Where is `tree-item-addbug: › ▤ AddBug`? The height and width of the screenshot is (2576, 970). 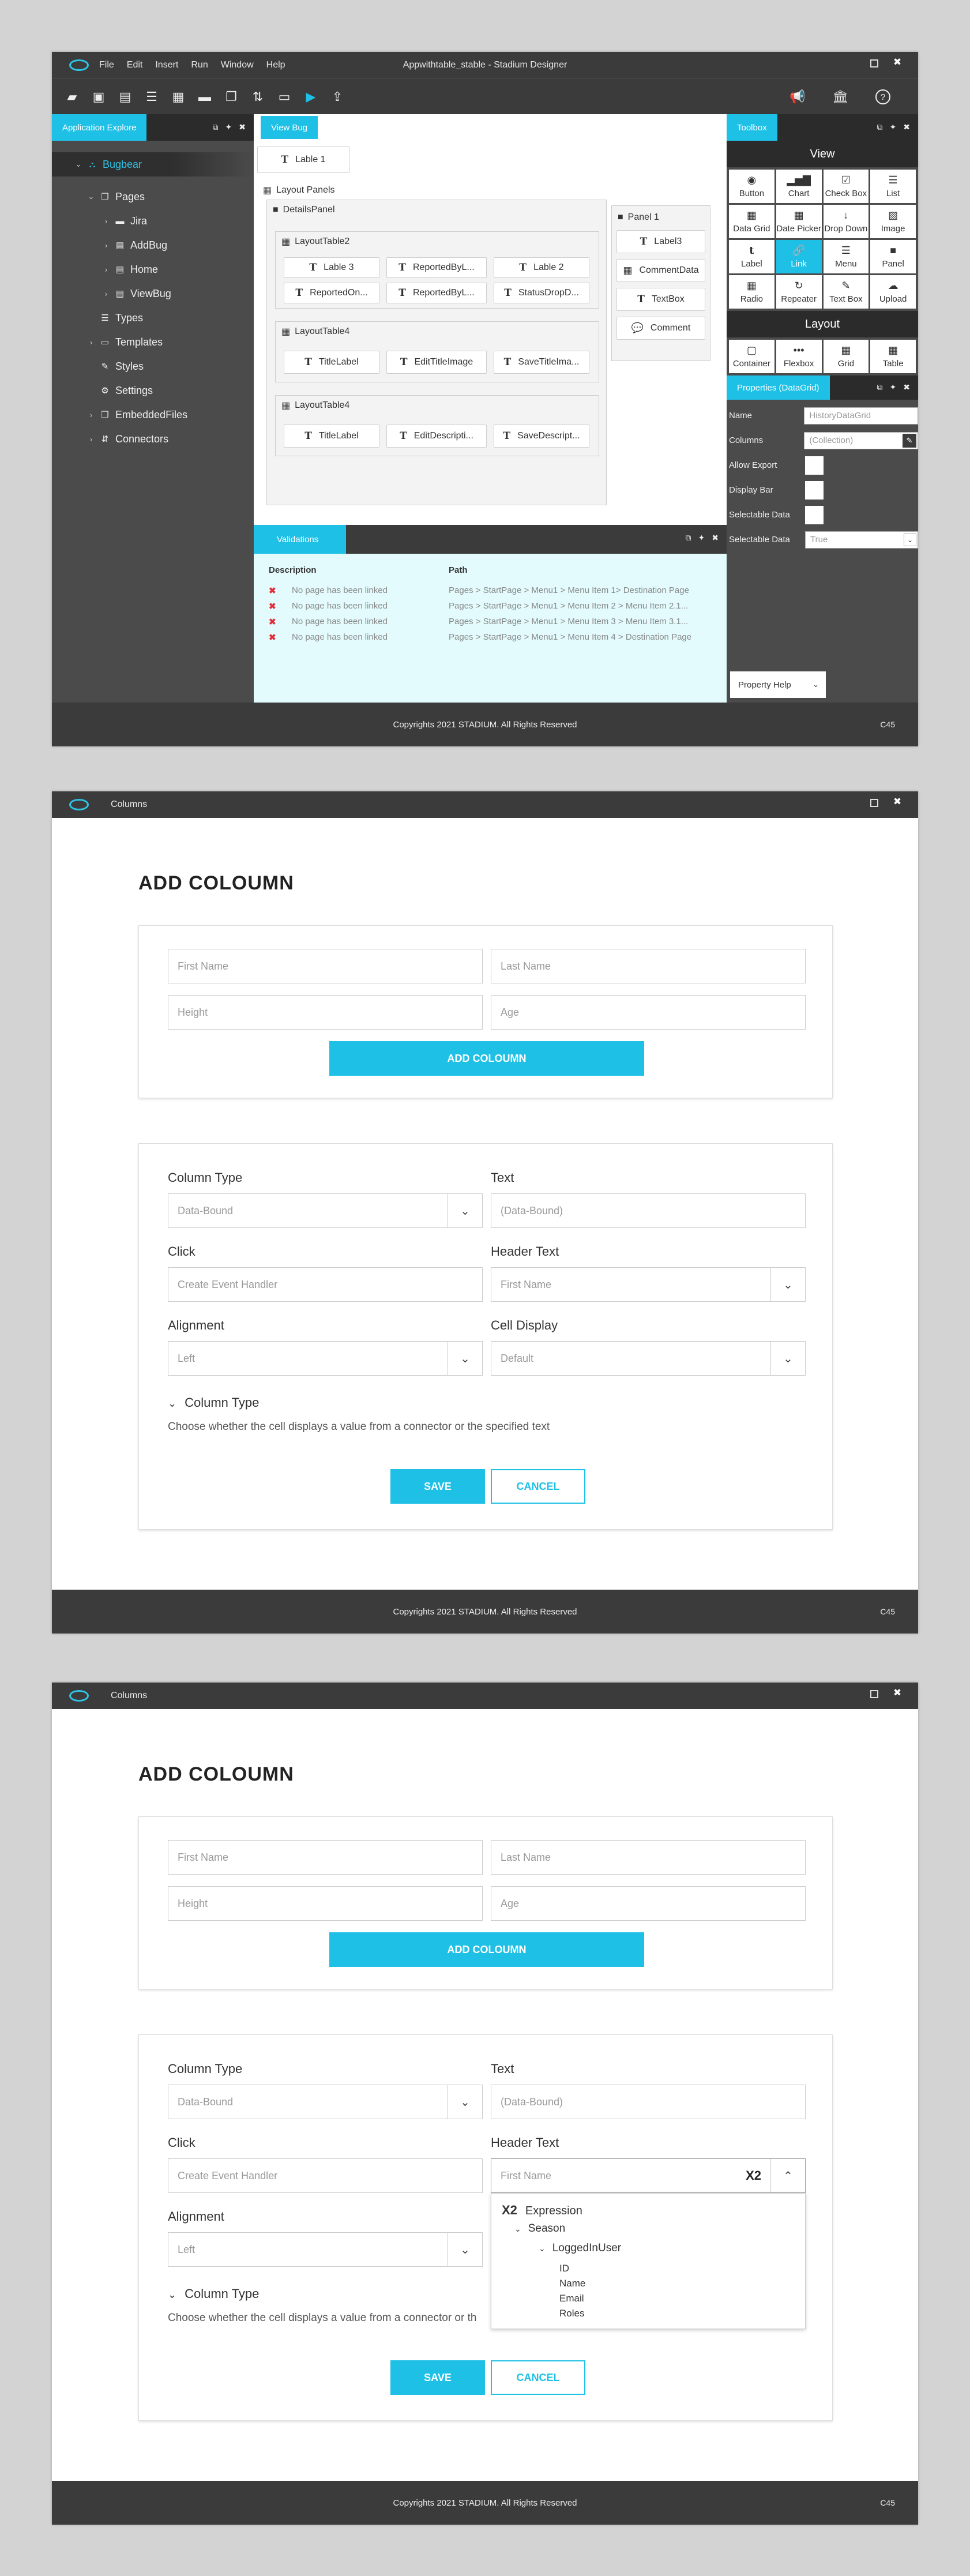
tree-item-addbug: › ▤ AddBug is located at coordinates (153, 245).